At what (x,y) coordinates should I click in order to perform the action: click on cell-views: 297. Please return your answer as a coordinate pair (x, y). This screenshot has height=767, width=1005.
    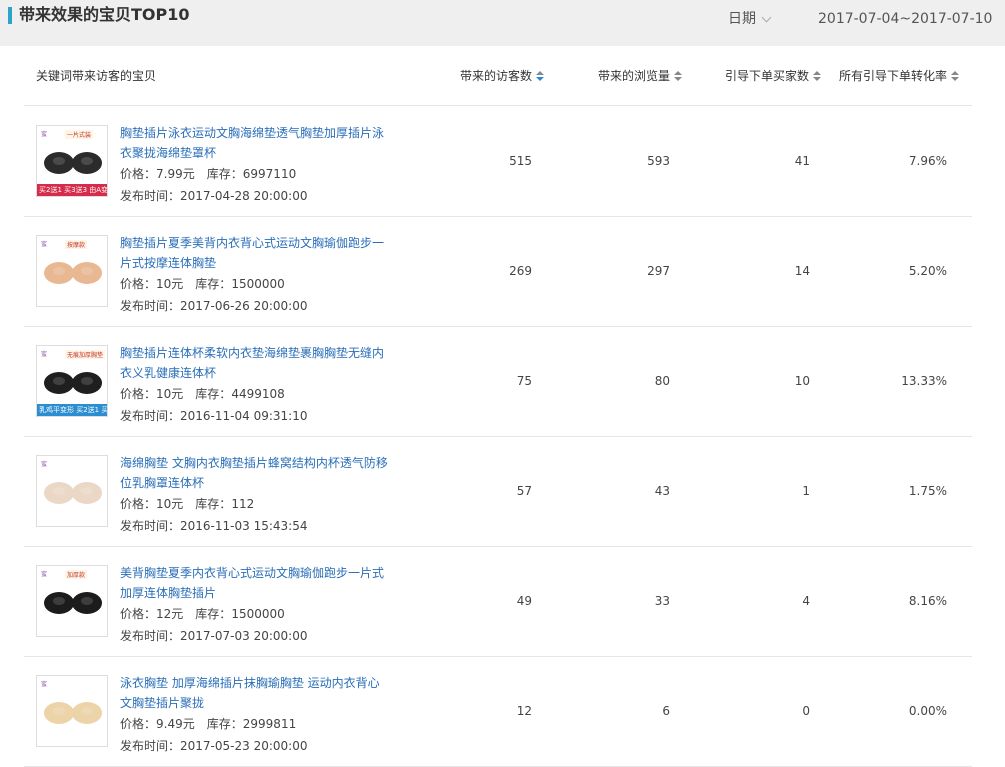
    Looking at the image, I should click on (658, 271).